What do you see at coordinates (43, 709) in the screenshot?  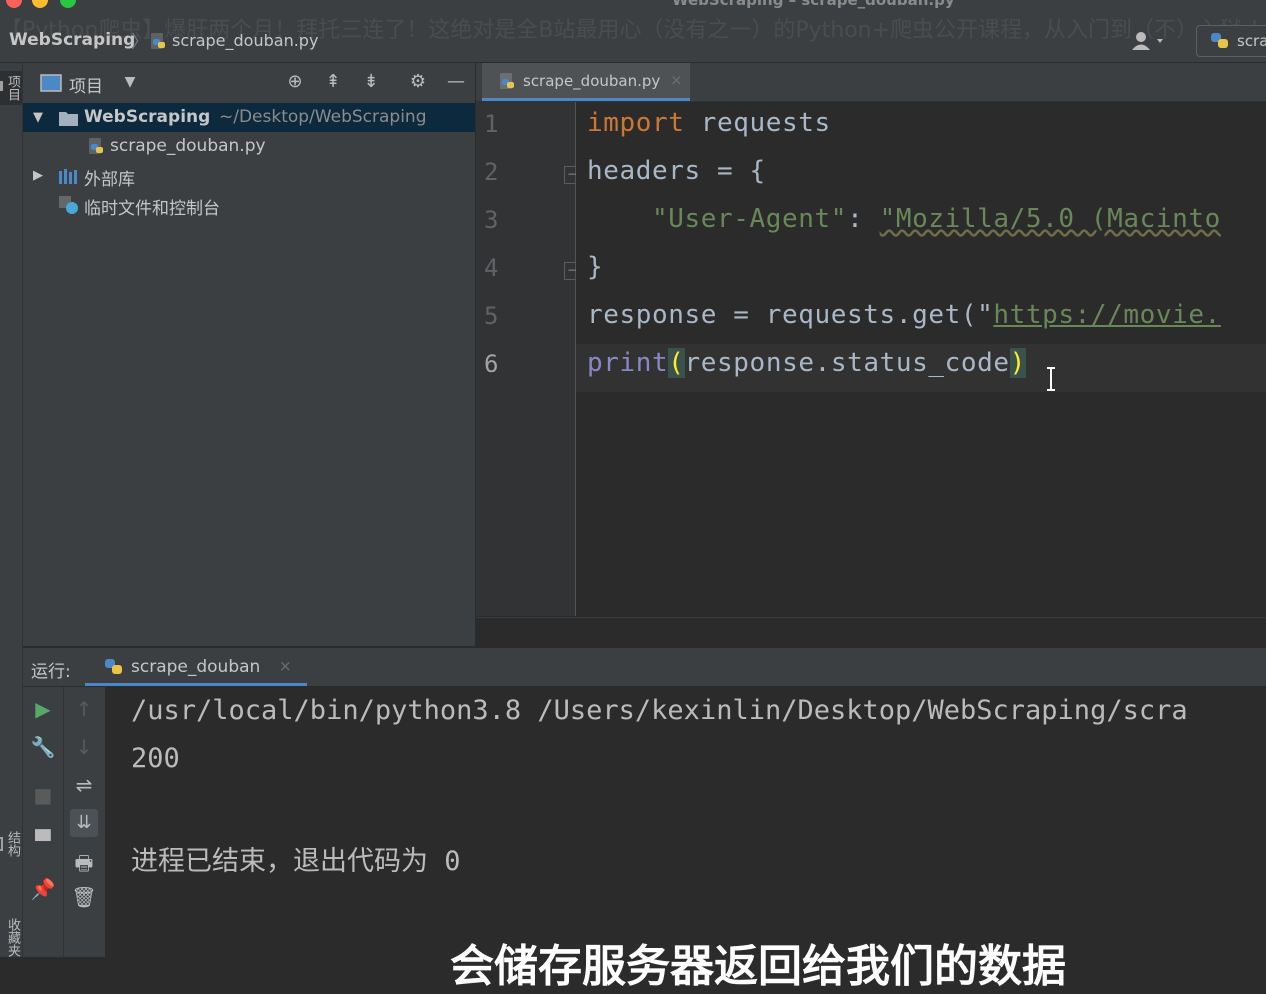 I see `rerun-icon: ▶` at bounding box center [43, 709].